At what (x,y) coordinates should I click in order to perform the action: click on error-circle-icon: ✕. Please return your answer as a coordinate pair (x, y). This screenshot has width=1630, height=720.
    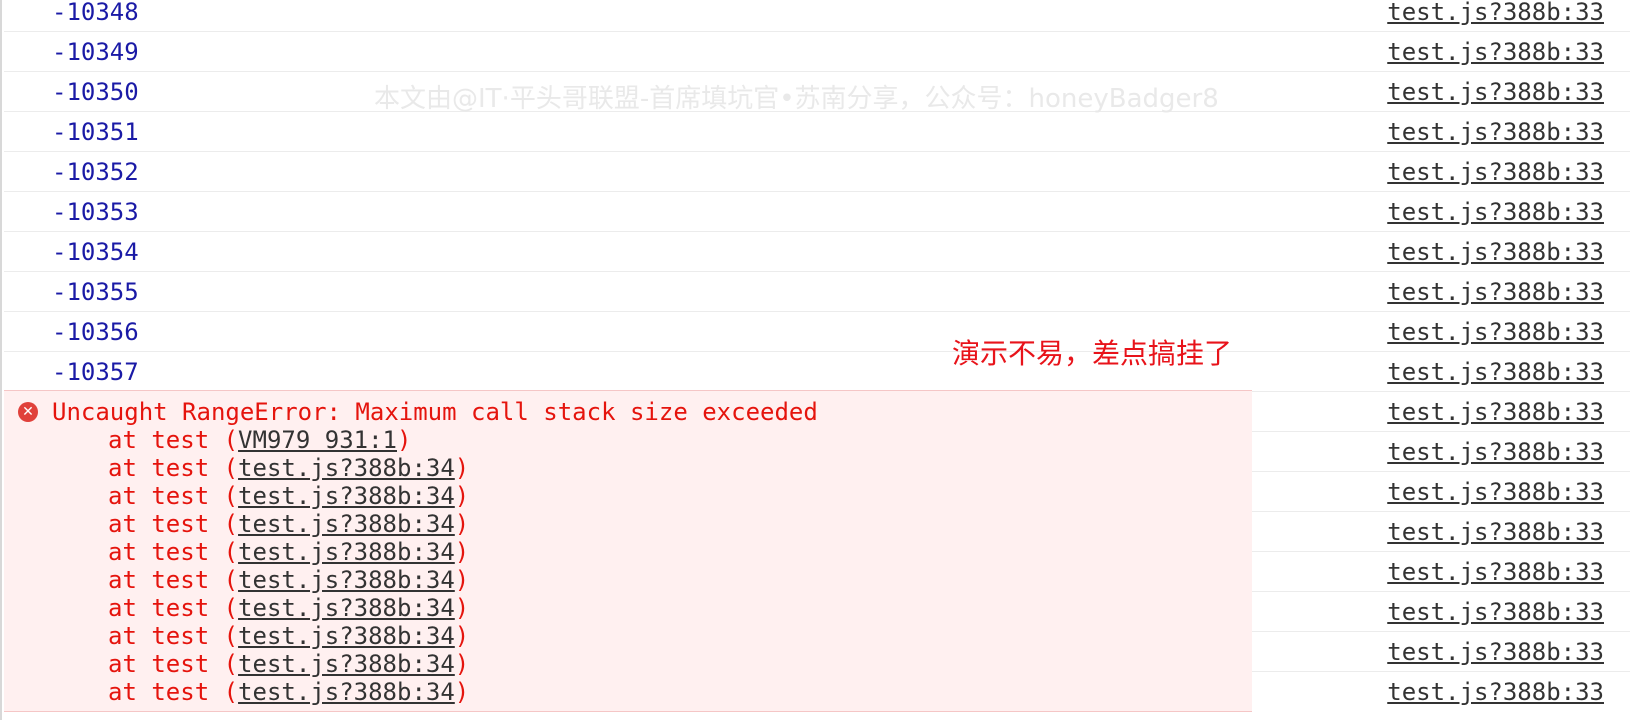
    Looking at the image, I should click on (28, 412).